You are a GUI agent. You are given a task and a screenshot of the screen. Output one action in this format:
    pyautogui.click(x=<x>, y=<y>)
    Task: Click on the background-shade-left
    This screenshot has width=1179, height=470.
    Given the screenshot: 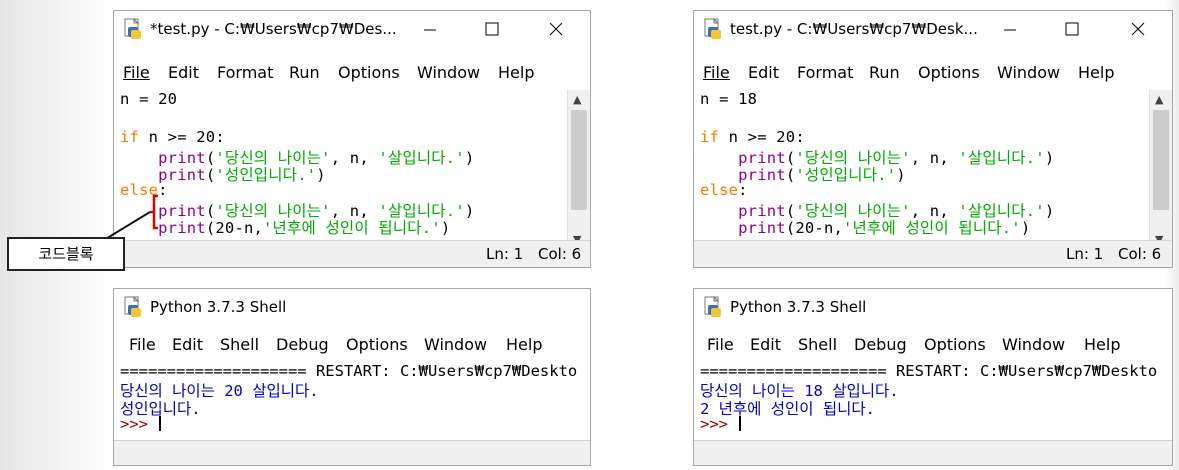 What is the action you would take?
    pyautogui.click(x=60, y=235)
    